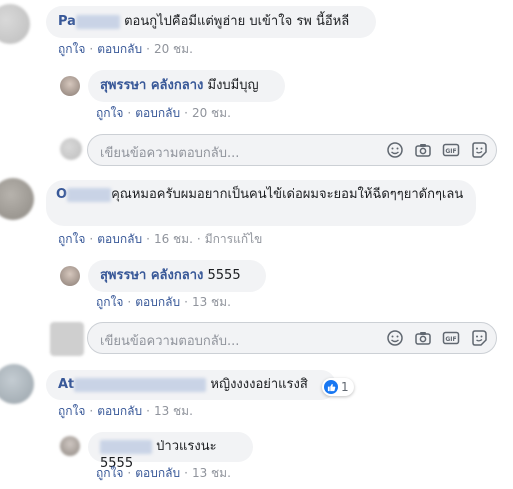 This screenshot has width=513, height=489. I want to click on reaction-count: 1, so click(338, 387).